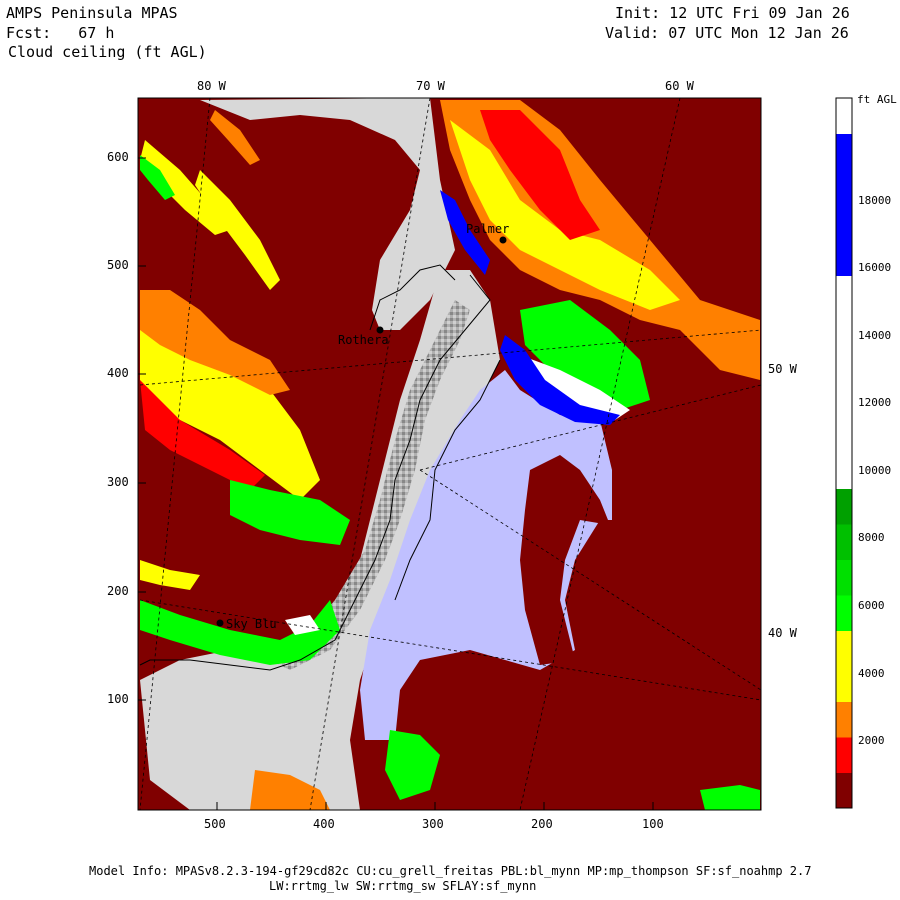 Image resolution: width=900 pixels, height=900 pixels. What do you see at coordinates (542, 824) in the screenshot?
I see `x-tick-200: 200` at bounding box center [542, 824].